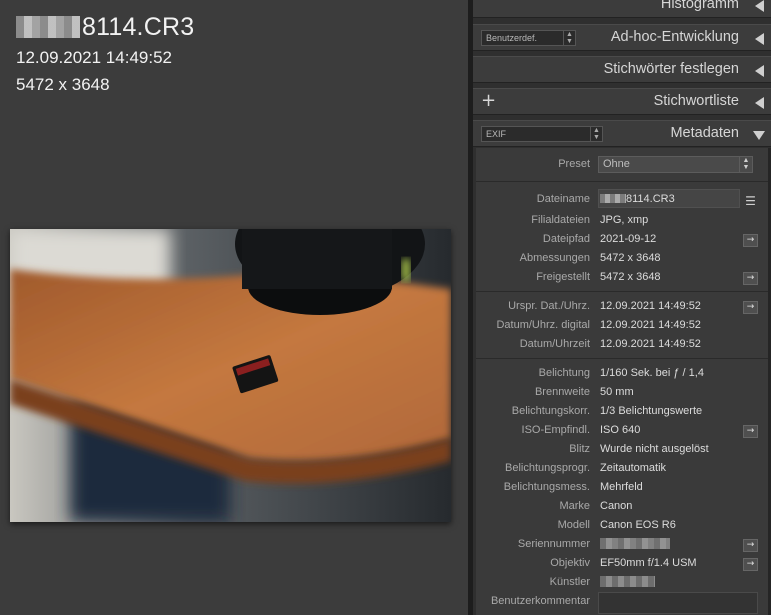  Describe the element at coordinates (566, 239) in the screenshot. I see `folder-label: Dateipfad` at that location.